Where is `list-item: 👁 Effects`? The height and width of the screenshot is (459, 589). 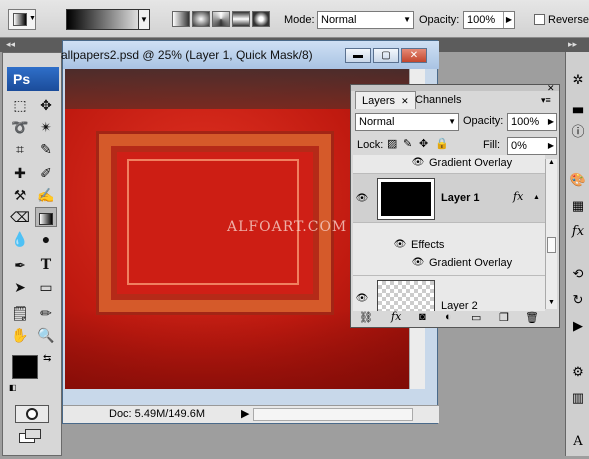 list-item: 👁 Effects is located at coordinates (449, 245).